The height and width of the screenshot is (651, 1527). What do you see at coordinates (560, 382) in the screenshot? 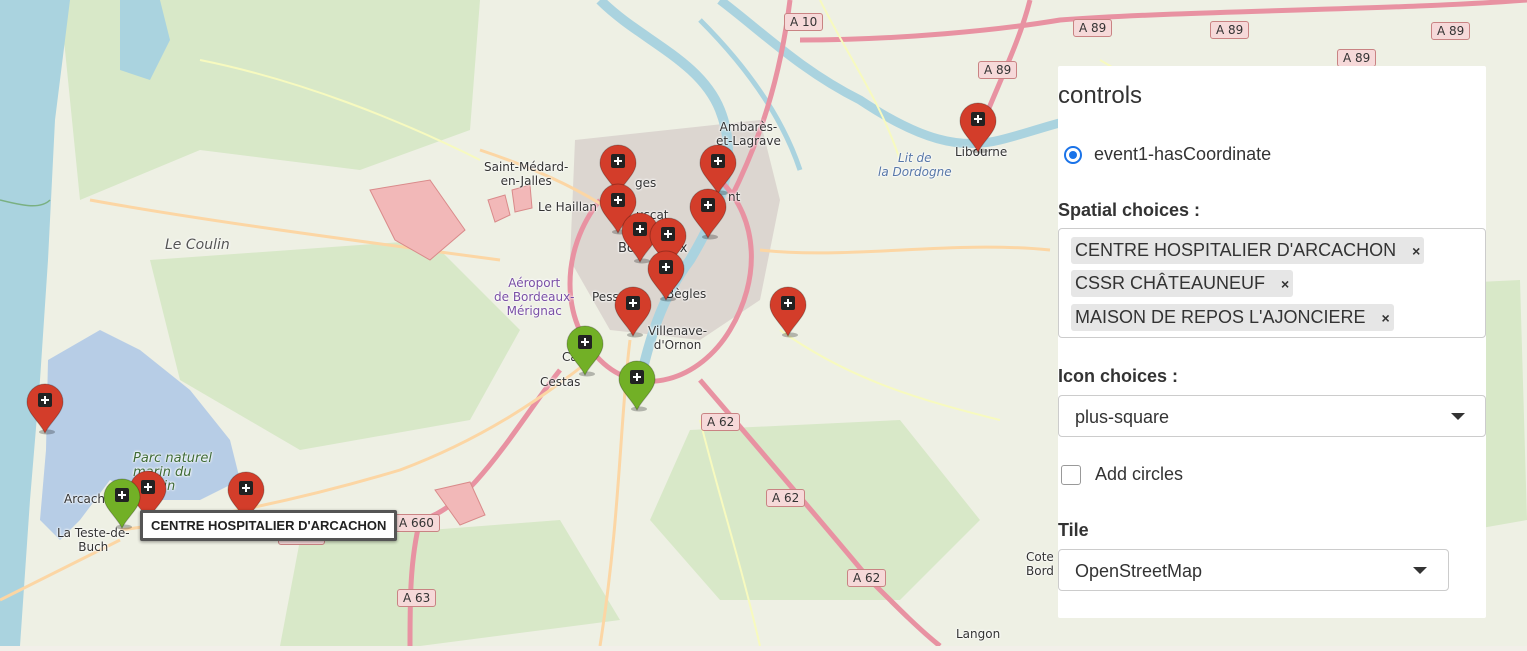
I see `label-cestas: Cestas` at bounding box center [560, 382].